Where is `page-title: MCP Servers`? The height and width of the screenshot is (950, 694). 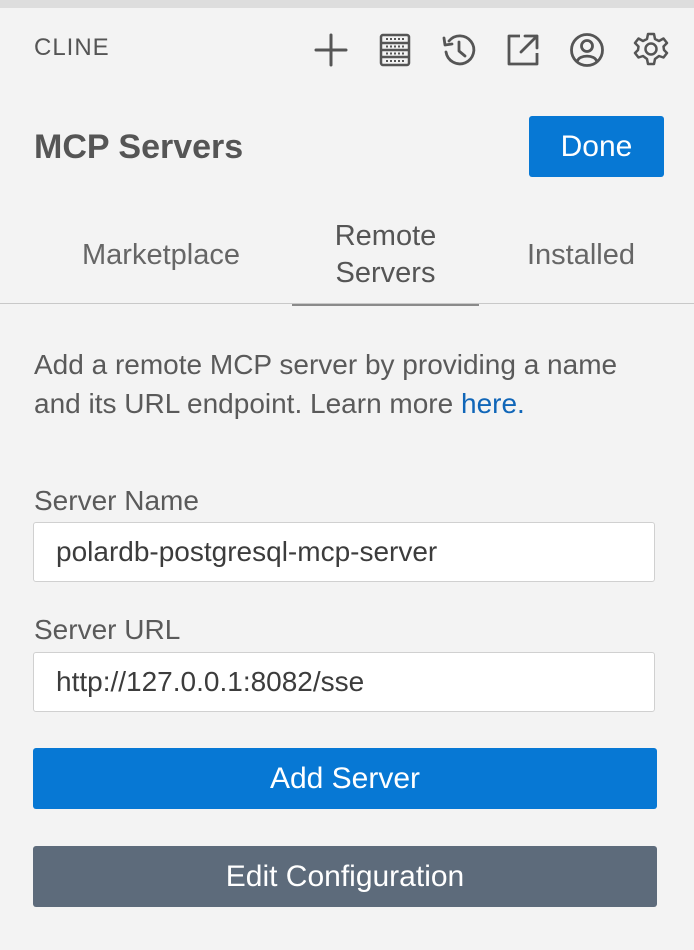
page-title: MCP Servers is located at coordinates (139, 147).